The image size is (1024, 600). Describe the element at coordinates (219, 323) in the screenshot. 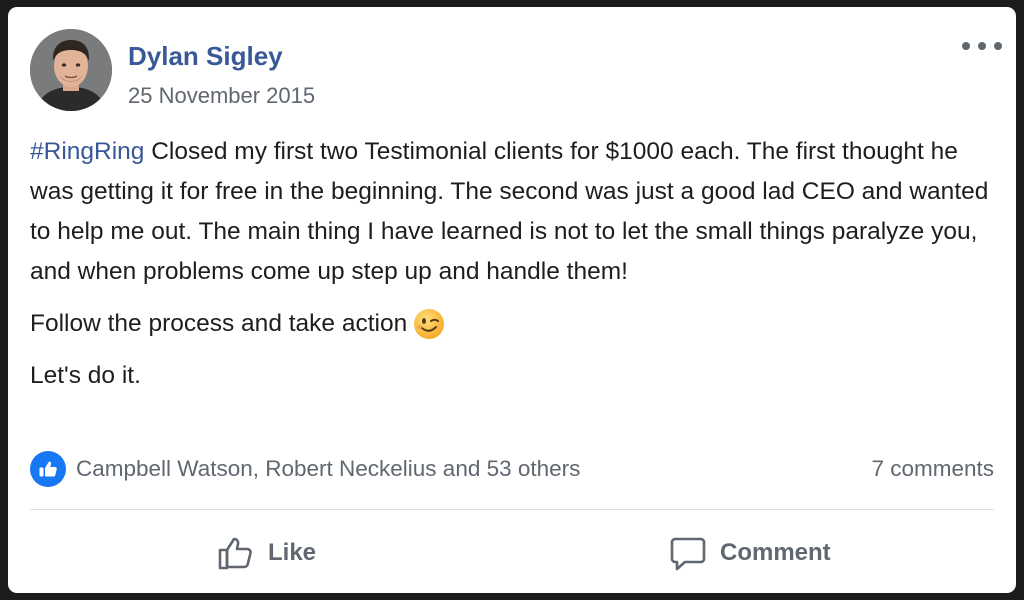

I see `post-text: Follow the process and take action` at that location.